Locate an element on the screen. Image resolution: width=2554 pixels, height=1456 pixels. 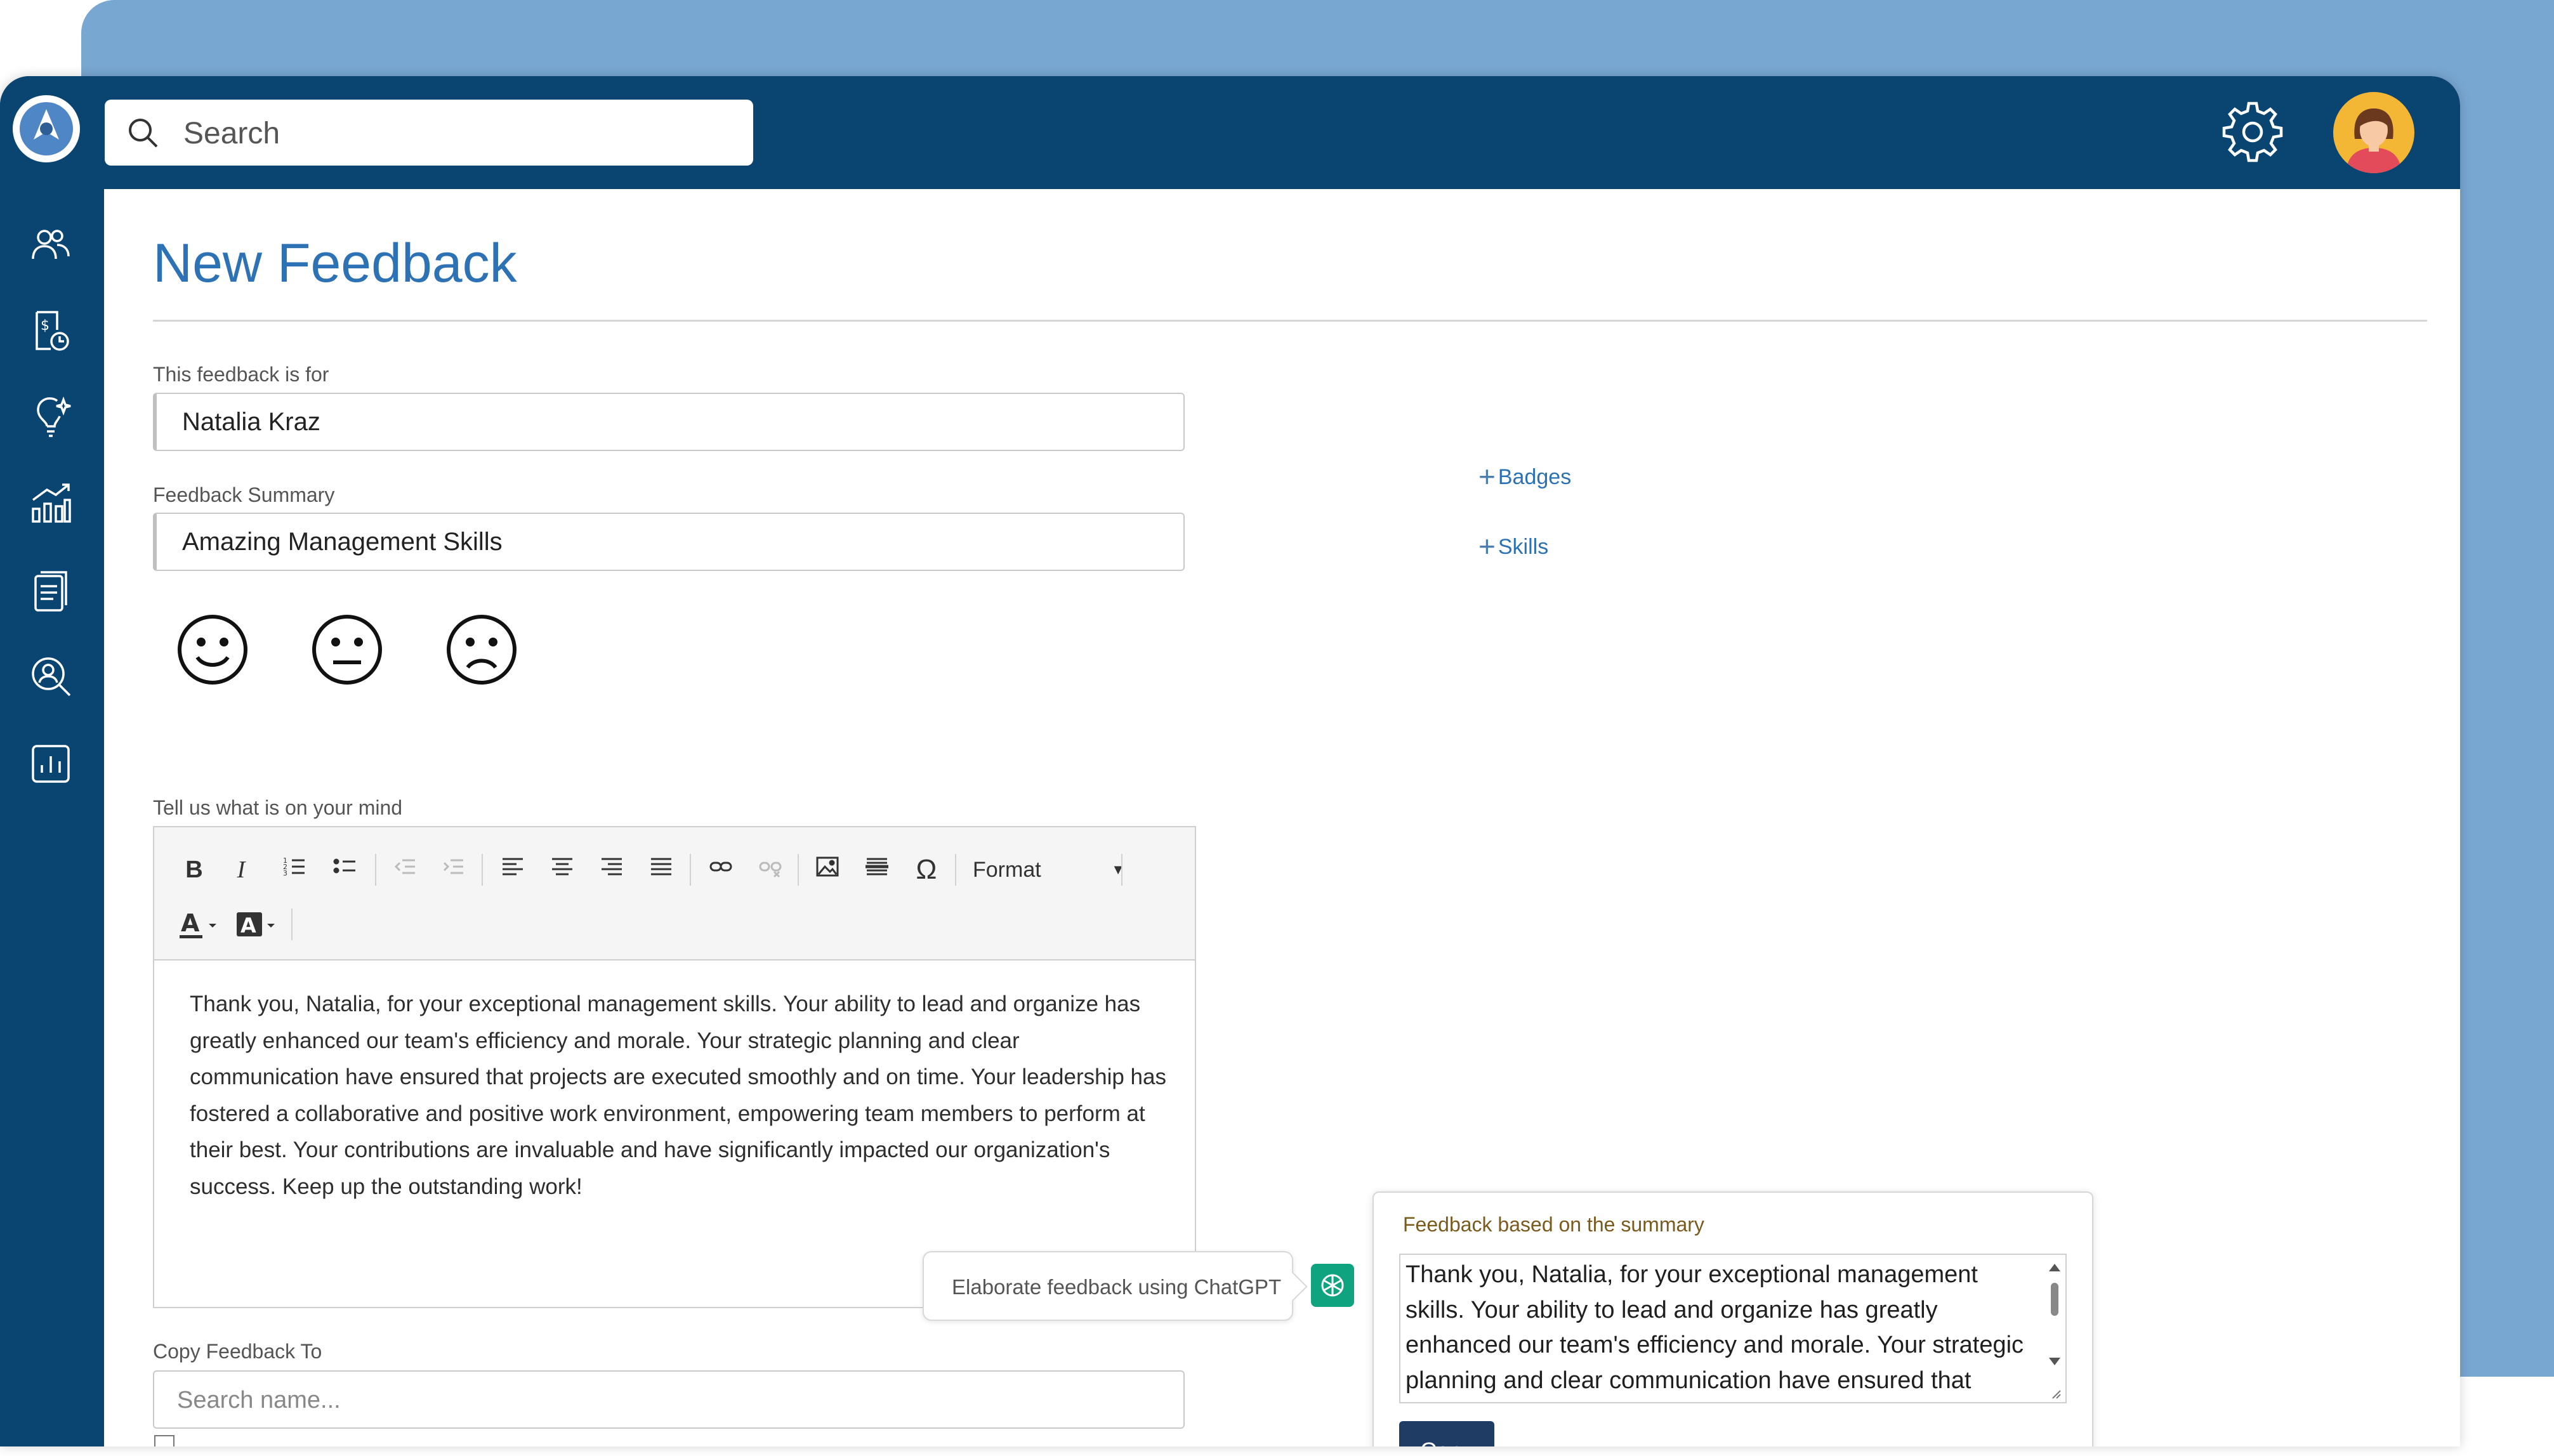
search-bar is located at coordinates (429, 133).